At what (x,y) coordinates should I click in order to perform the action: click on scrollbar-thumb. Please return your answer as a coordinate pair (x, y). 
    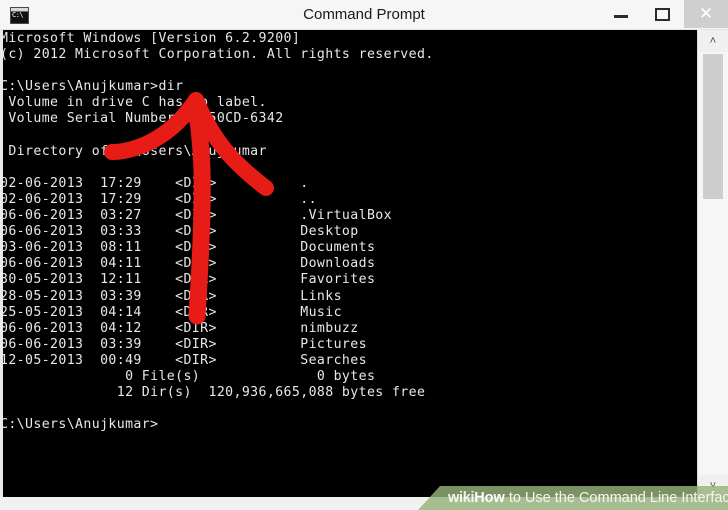
    Looking at the image, I should click on (713, 126).